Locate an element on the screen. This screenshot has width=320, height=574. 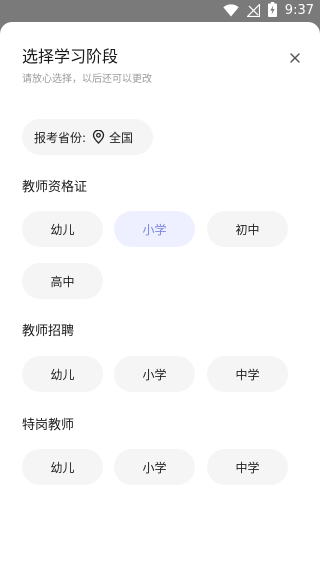
province-value: 全国 is located at coordinates (121, 137).